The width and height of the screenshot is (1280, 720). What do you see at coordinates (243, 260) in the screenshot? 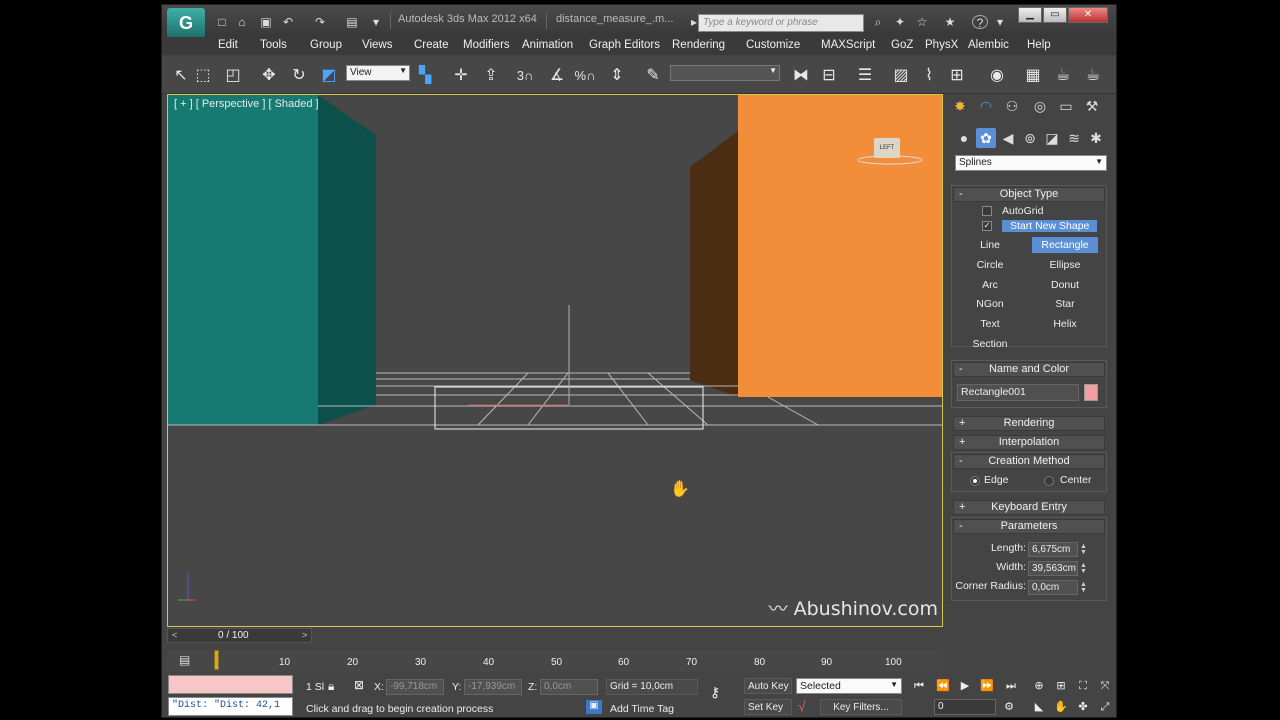
I see `teal-box-front` at bounding box center [243, 260].